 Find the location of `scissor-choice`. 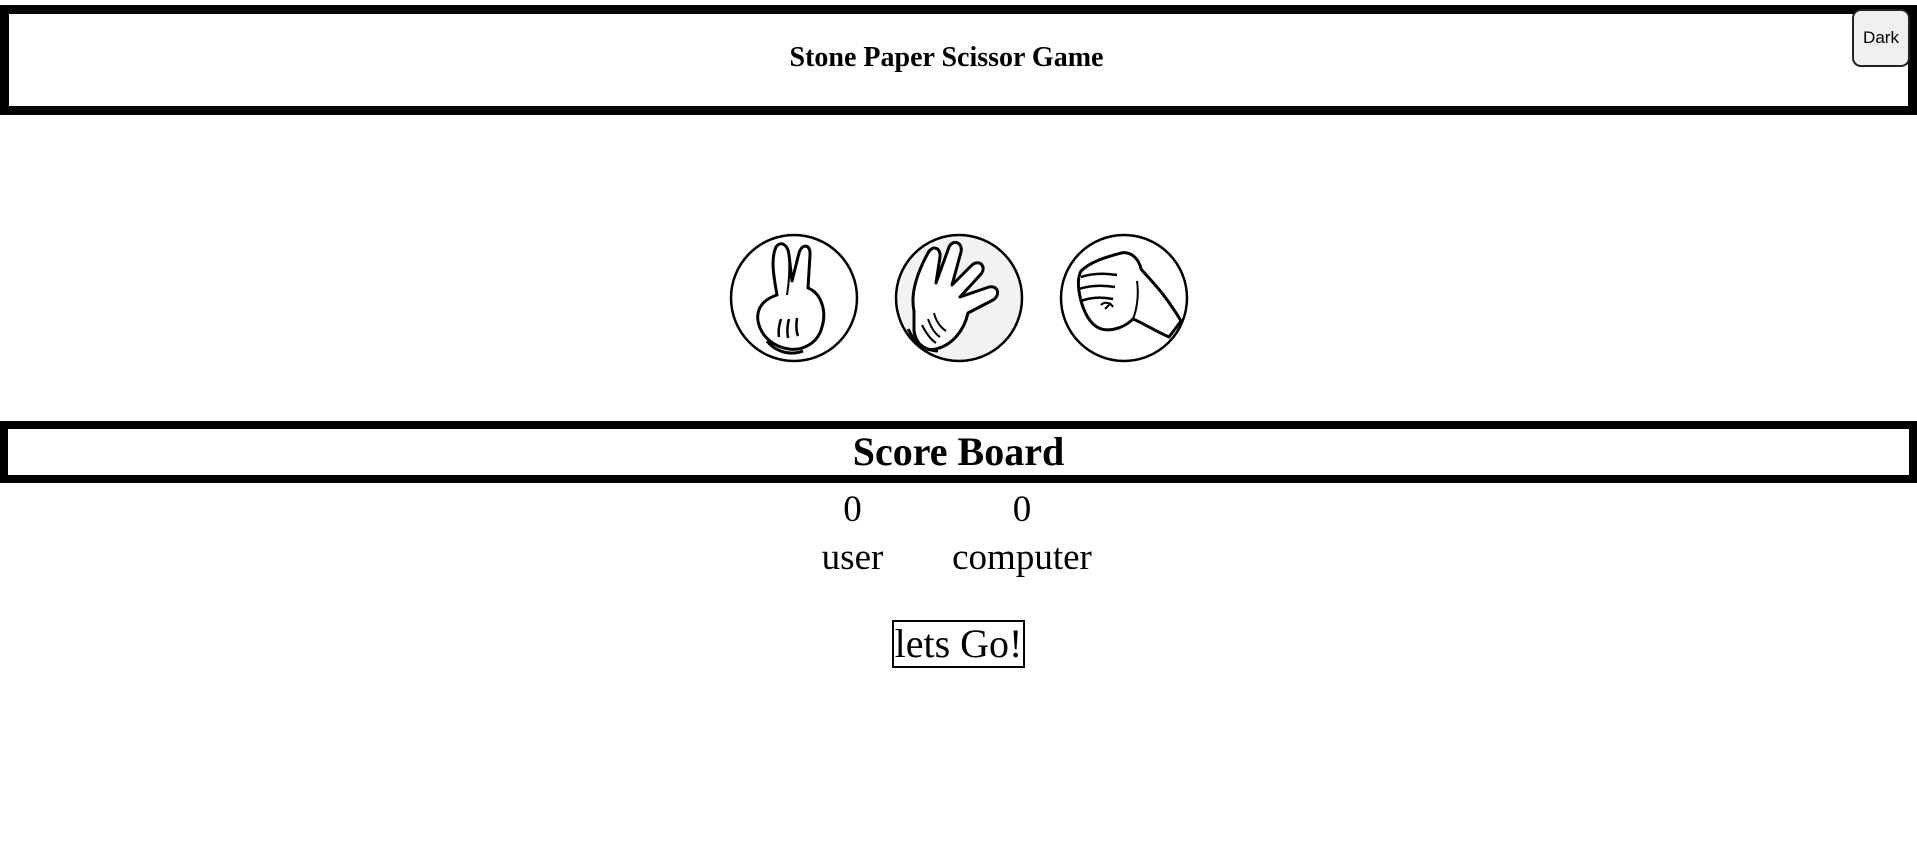

scissor-choice is located at coordinates (794, 298).